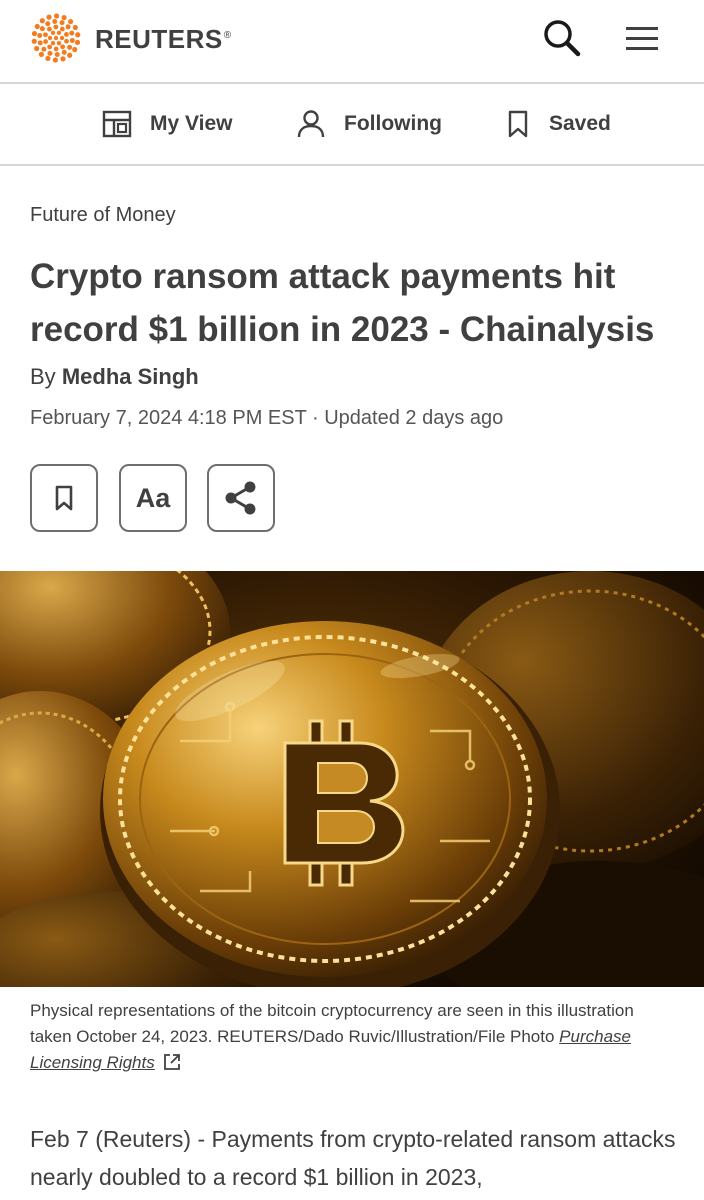  What do you see at coordinates (352, 42) in the screenshot?
I see `top-bar: REUTERS®` at bounding box center [352, 42].